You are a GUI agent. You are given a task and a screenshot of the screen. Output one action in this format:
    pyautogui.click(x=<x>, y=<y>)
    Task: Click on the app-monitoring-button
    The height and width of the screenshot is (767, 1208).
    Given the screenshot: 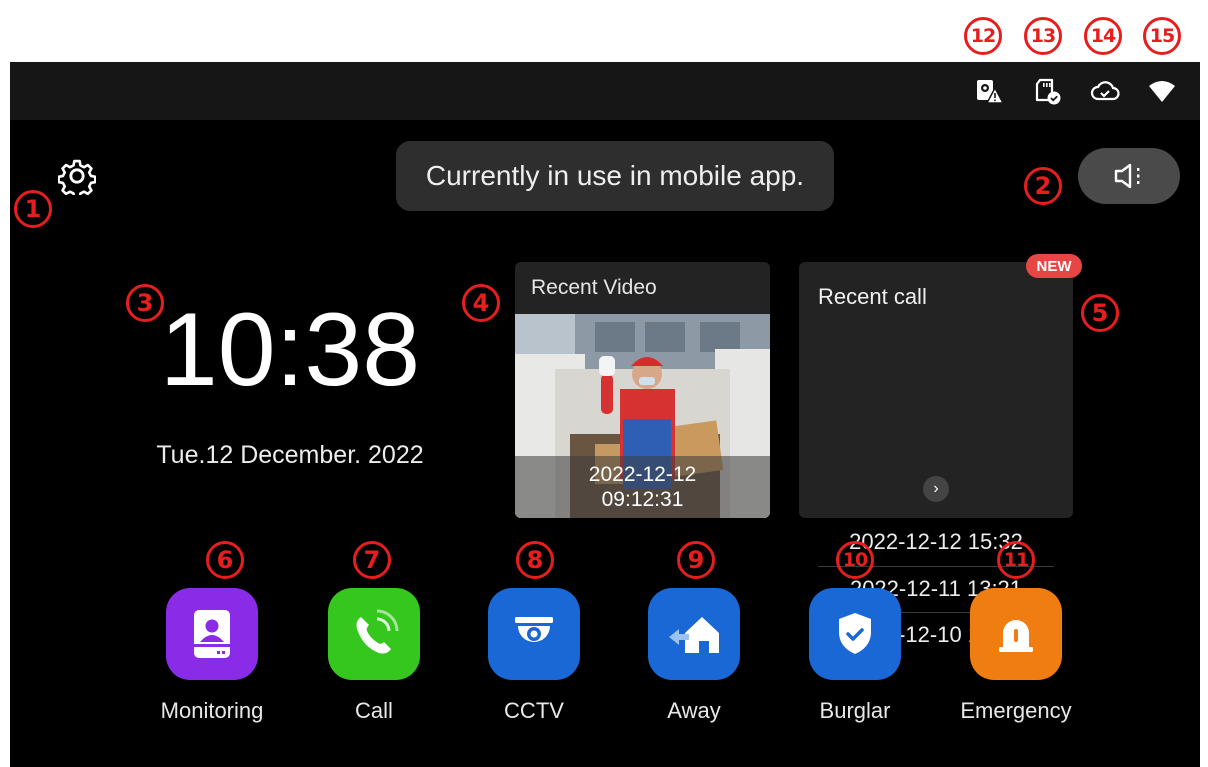 What is the action you would take?
    pyautogui.click(x=212, y=634)
    